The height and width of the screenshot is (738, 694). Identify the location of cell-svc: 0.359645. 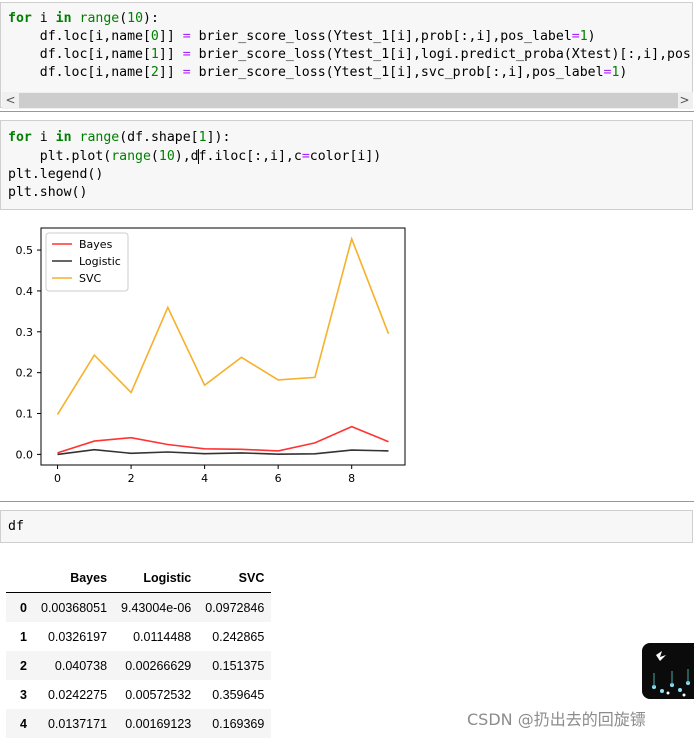
(238, 694).